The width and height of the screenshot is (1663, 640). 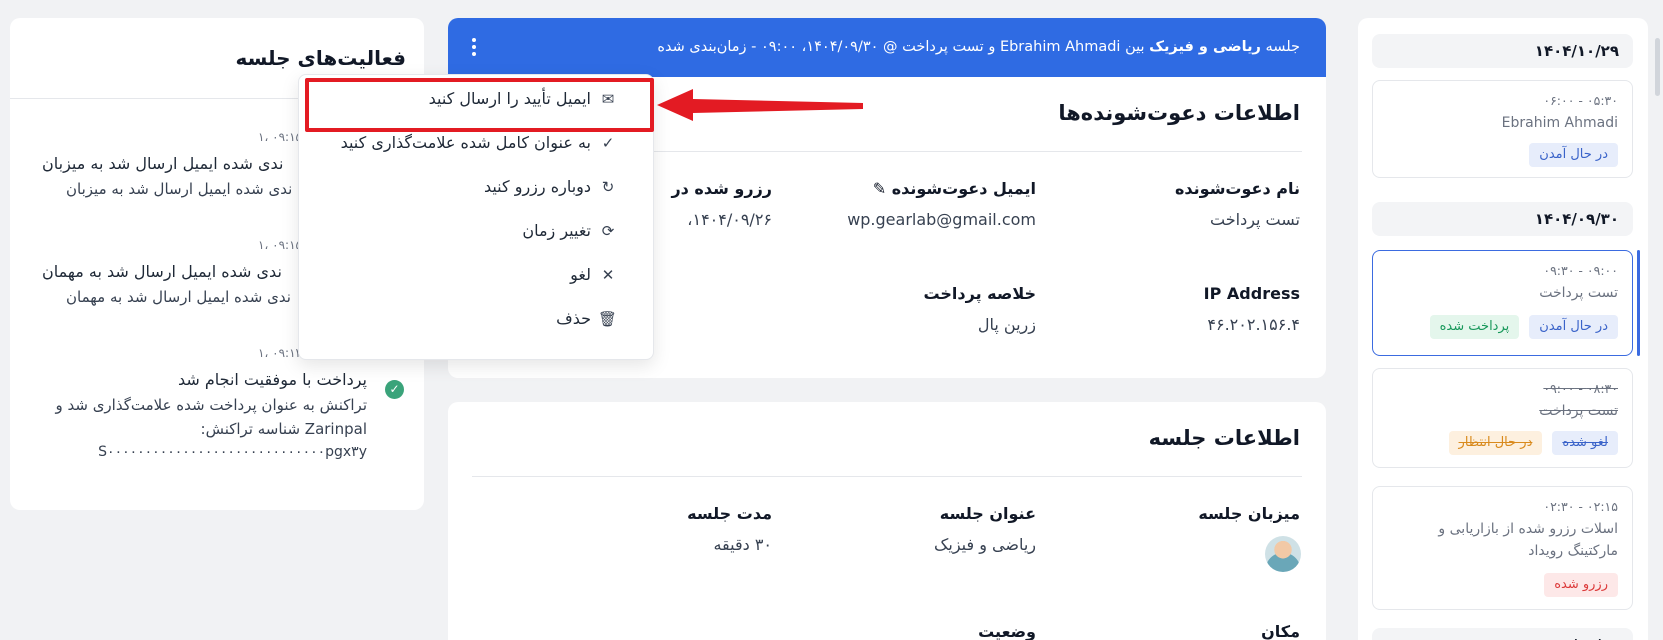 What do you see at coordinates (777, 47) in the screenshot?
I see `header-datetime: @ ۱۴۰۴/۰۹/۳۰، ۰۹:۰۰ - زمان‌بندی شده` at bounding box center [777, 47].